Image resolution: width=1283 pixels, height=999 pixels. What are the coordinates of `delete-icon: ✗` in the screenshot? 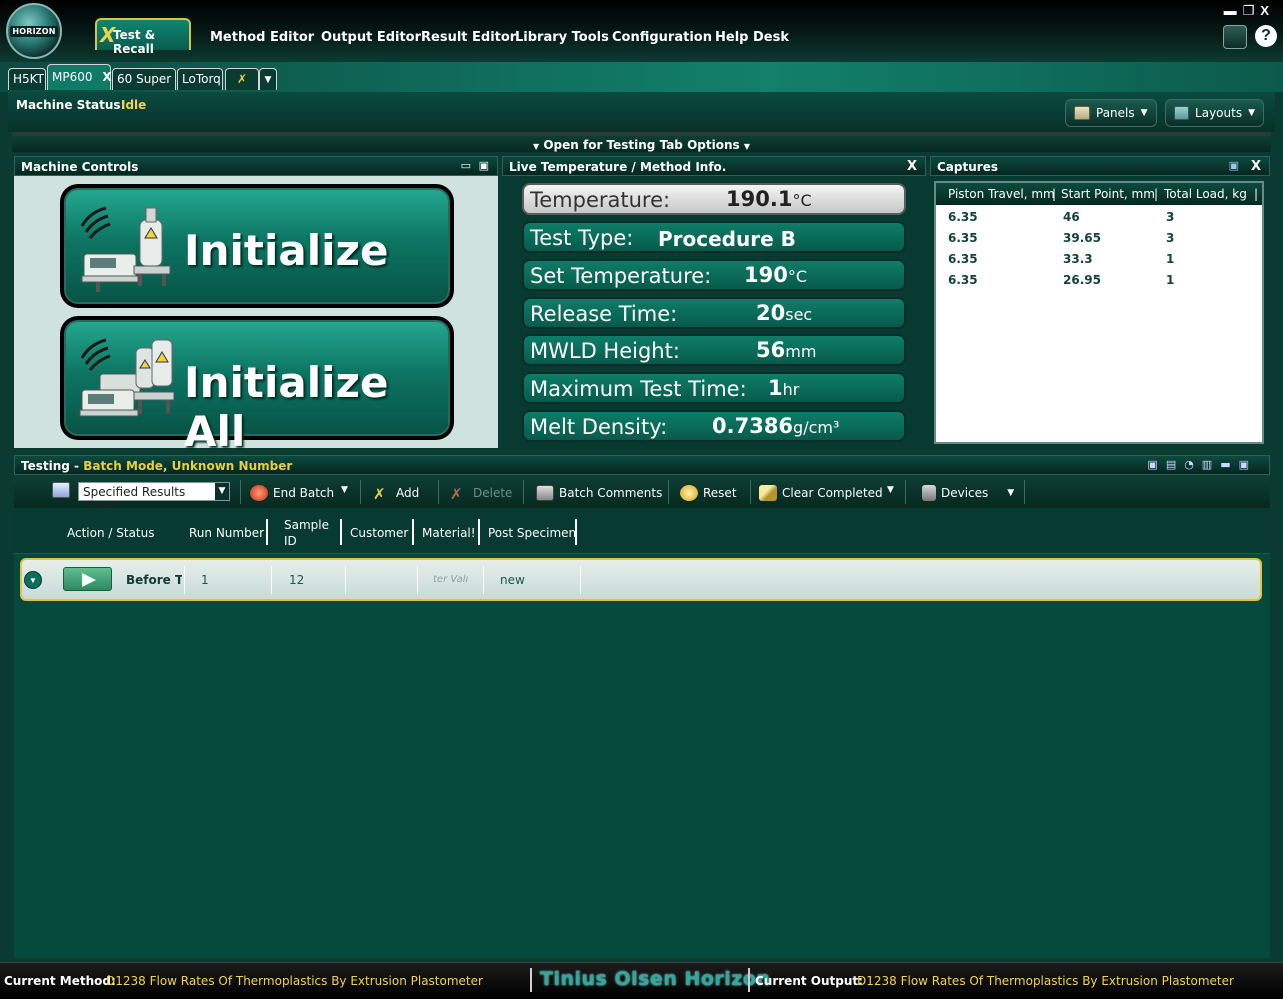 It's located at (456, 494).